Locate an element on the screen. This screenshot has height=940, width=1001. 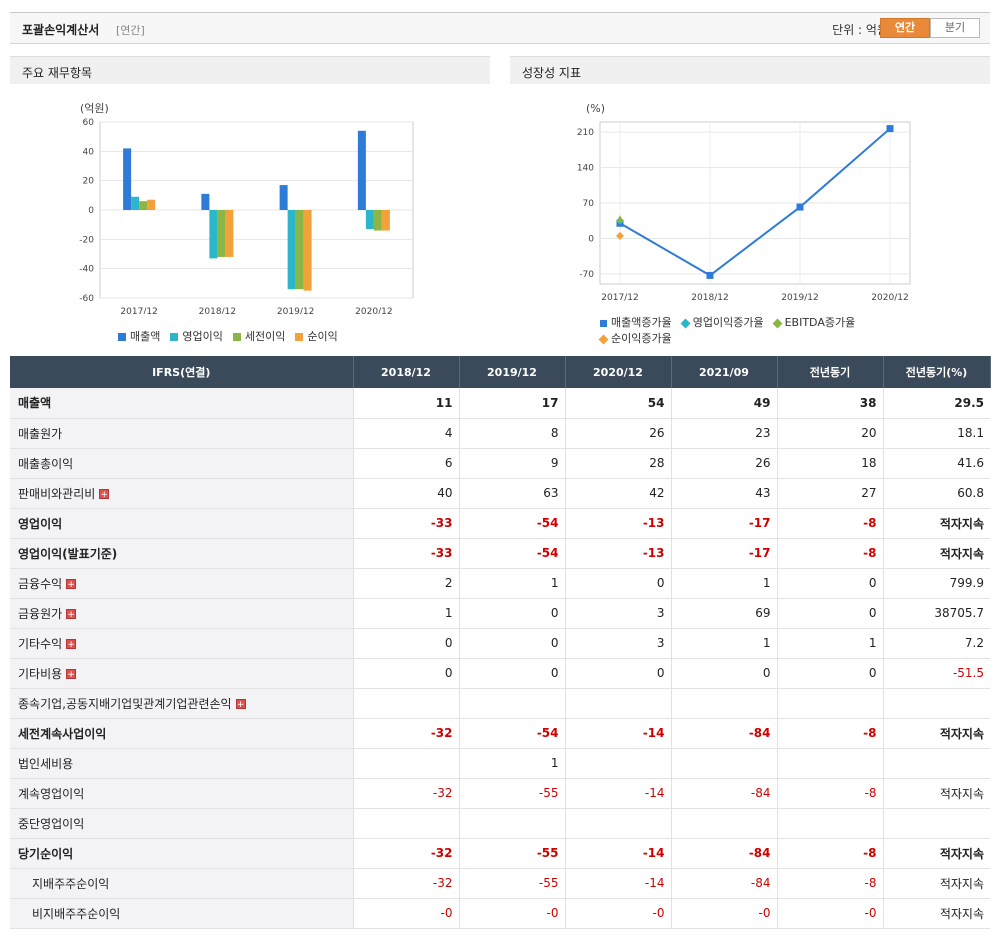
legend-label: 매출액증가율 is located at coordinates (641, 322).